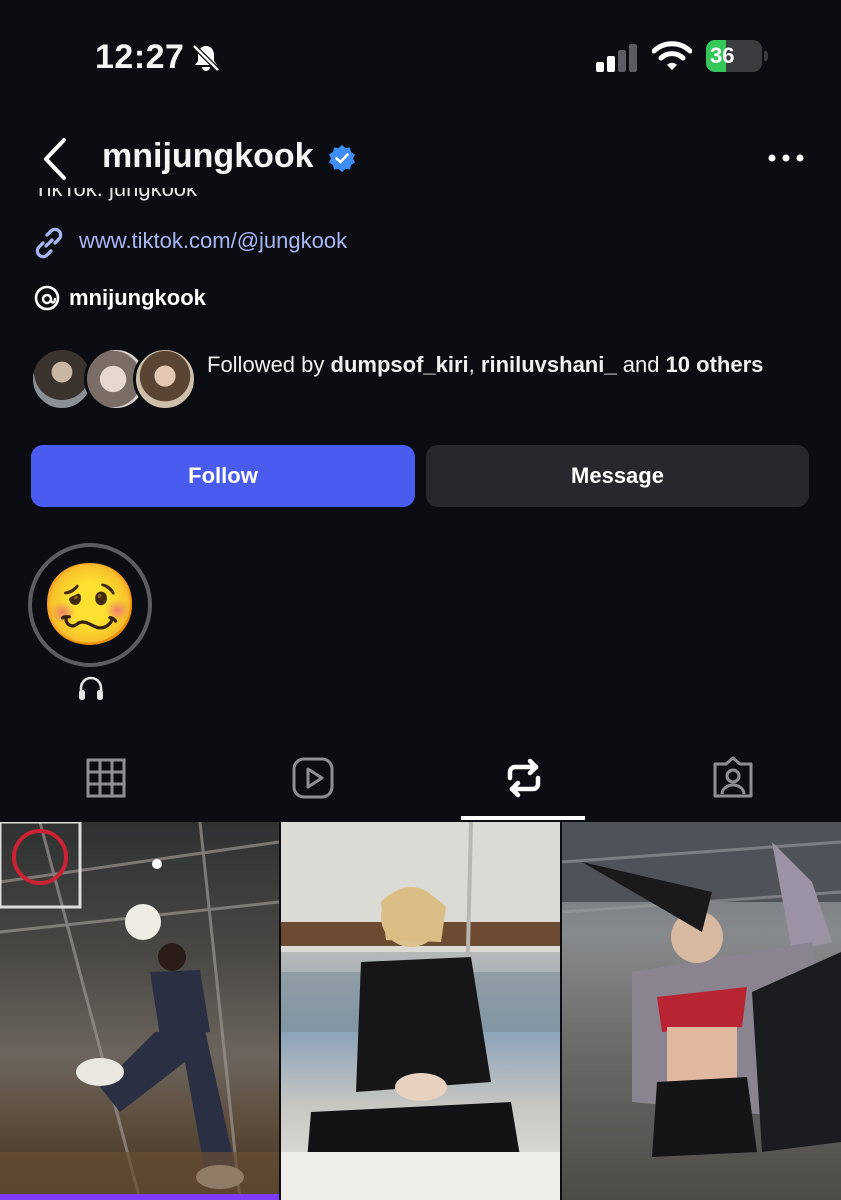  Describe the element at coordinates (641, 364) in the screenshot. I see `followed-by-and: and` at that location.